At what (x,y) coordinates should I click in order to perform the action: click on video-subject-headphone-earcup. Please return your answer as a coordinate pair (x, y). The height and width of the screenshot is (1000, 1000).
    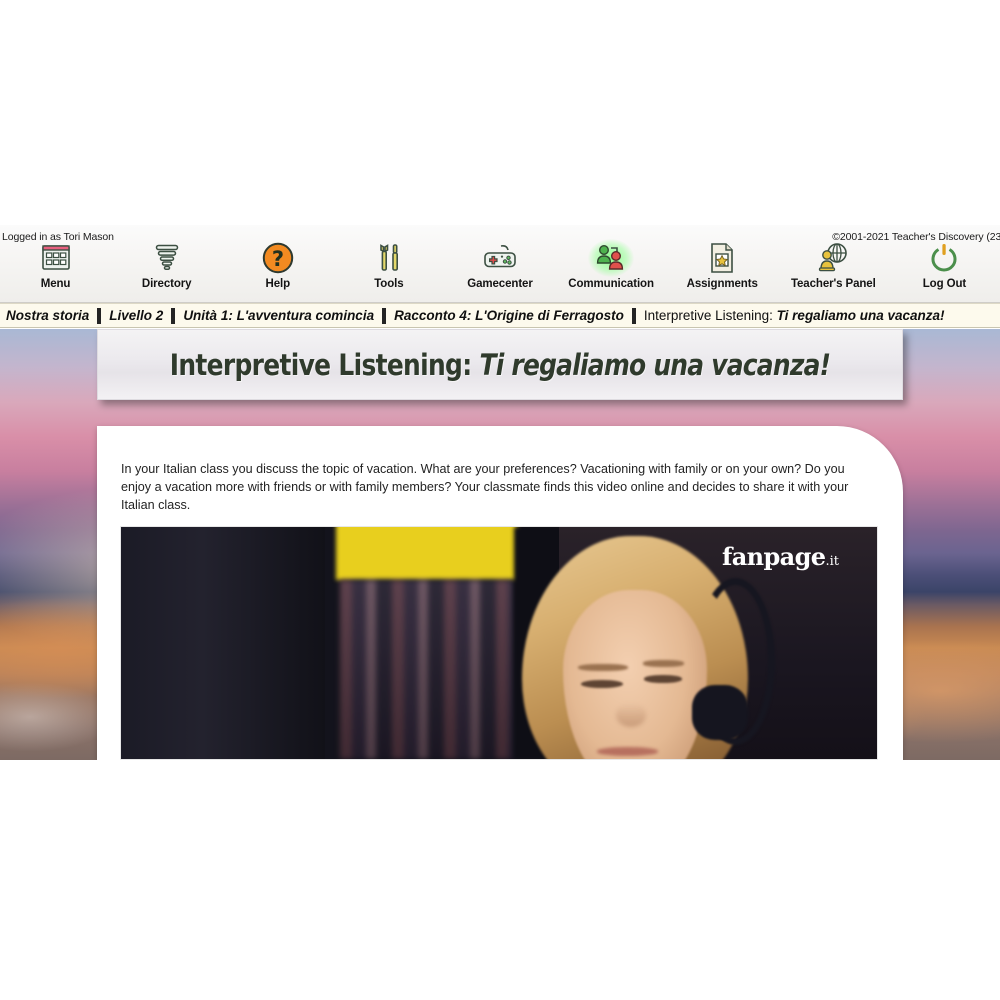
    Looking at the image, I should click on (720, 712).